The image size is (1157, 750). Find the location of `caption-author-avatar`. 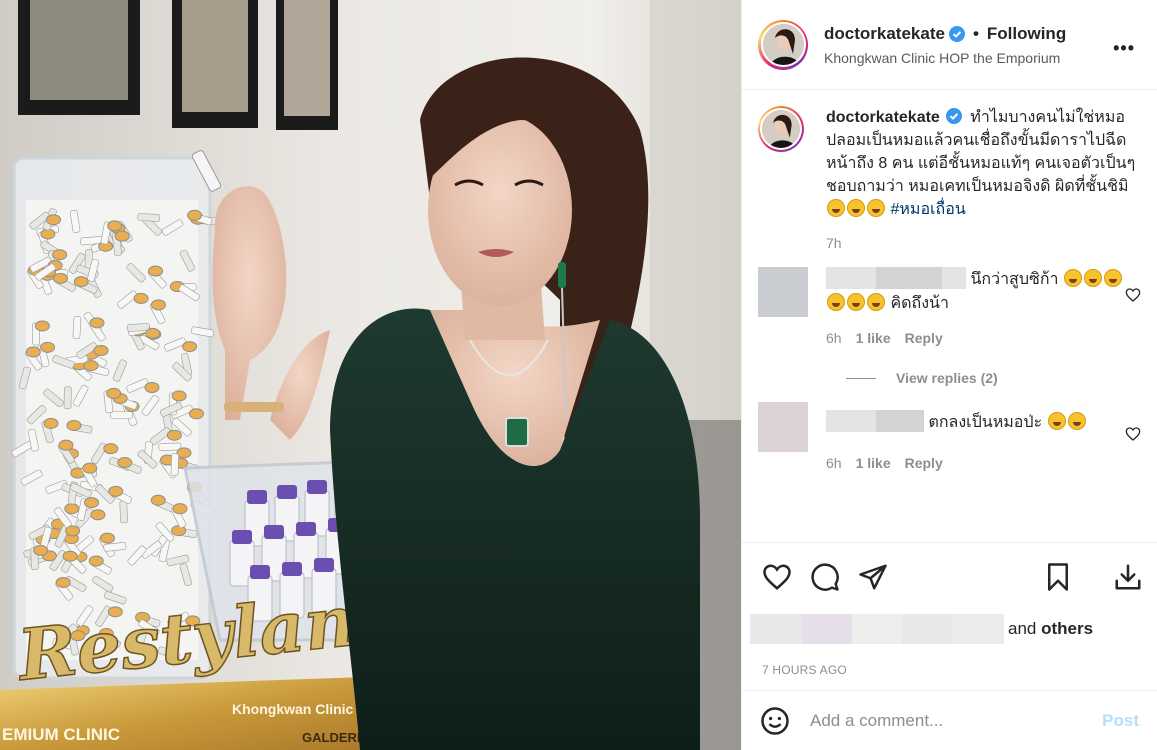

caption-author-avatar is located at coordinates (781, 129).